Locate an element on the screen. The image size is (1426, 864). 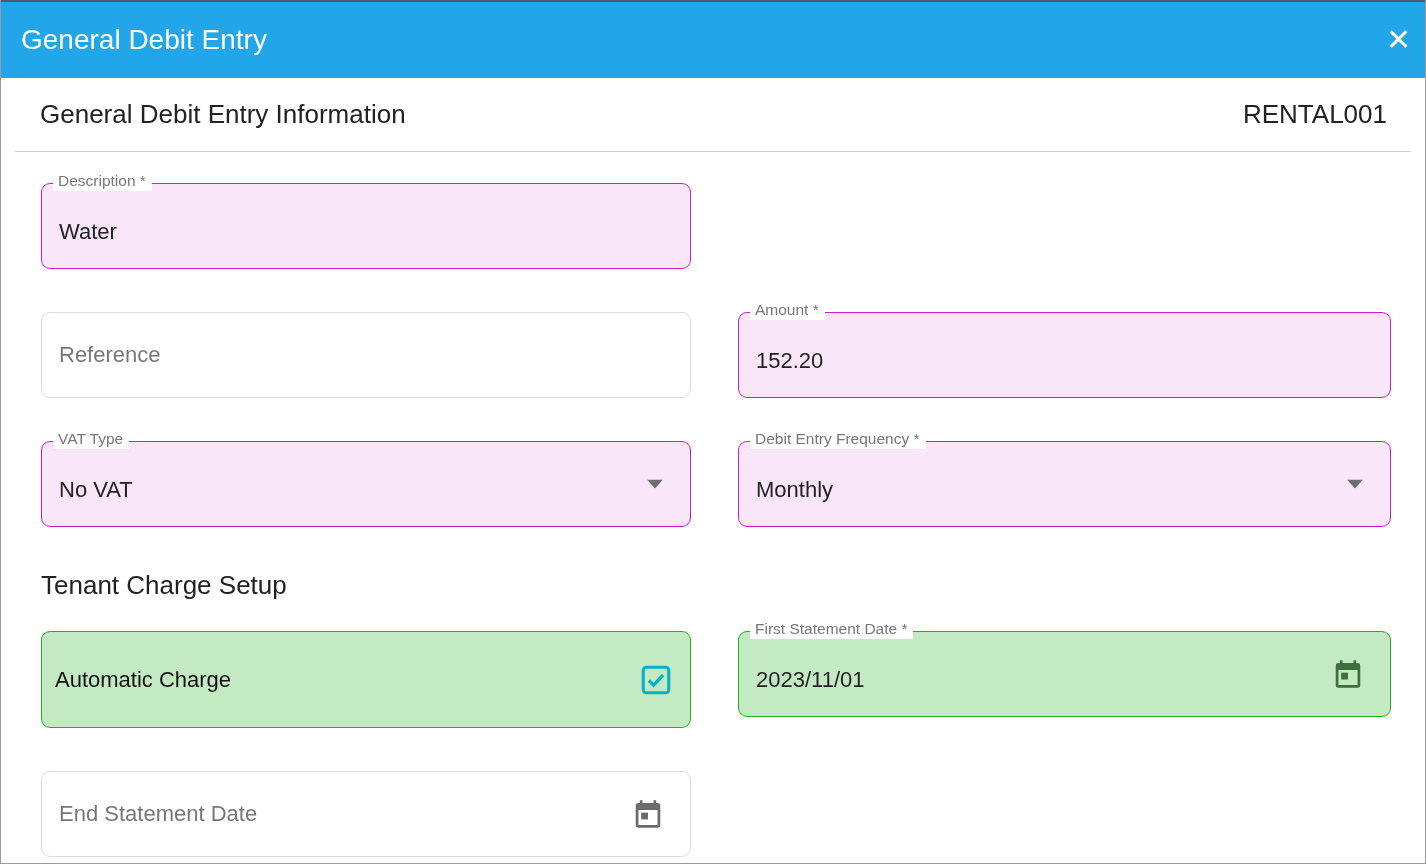
record-code: RENTAL001 is located at coordinates (1314, 114).